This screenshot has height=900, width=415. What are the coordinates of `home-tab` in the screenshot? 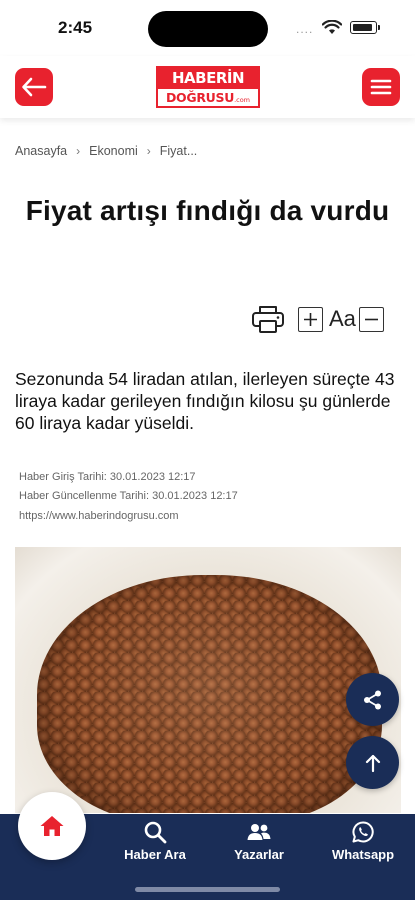 It's located at (52, 826).